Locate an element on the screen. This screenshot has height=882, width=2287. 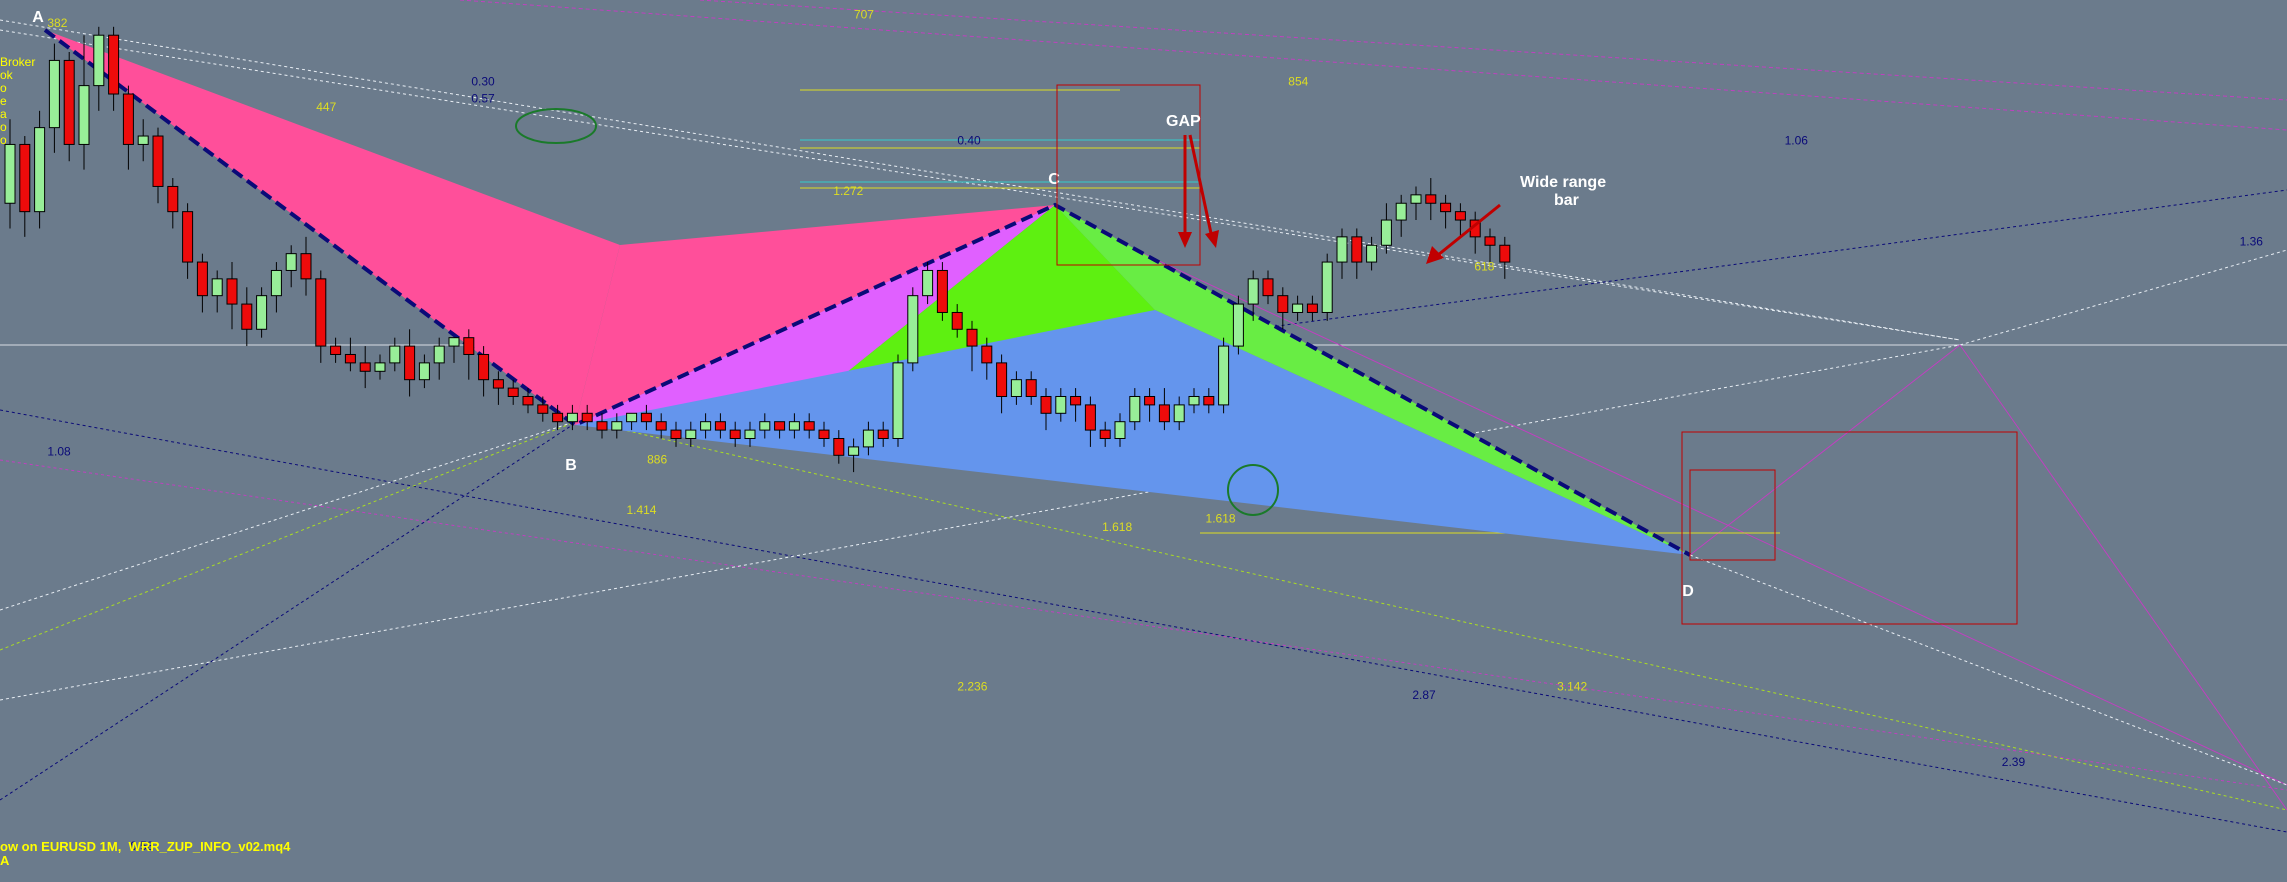
fib-label: 447 is located at coordinates (326, 107).